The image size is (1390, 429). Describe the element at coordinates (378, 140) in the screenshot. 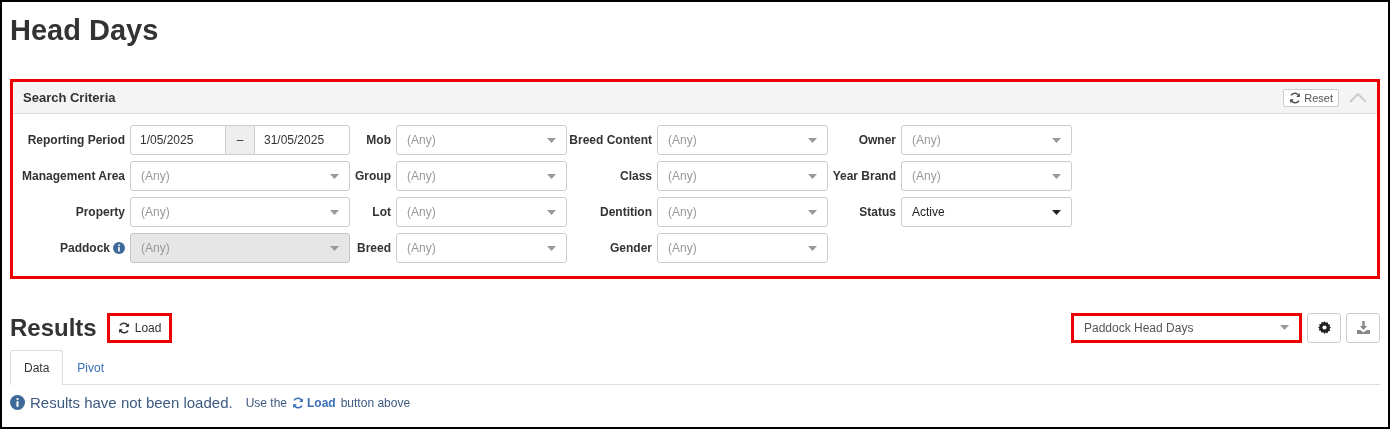

I see `field-label: Mob` at that location.